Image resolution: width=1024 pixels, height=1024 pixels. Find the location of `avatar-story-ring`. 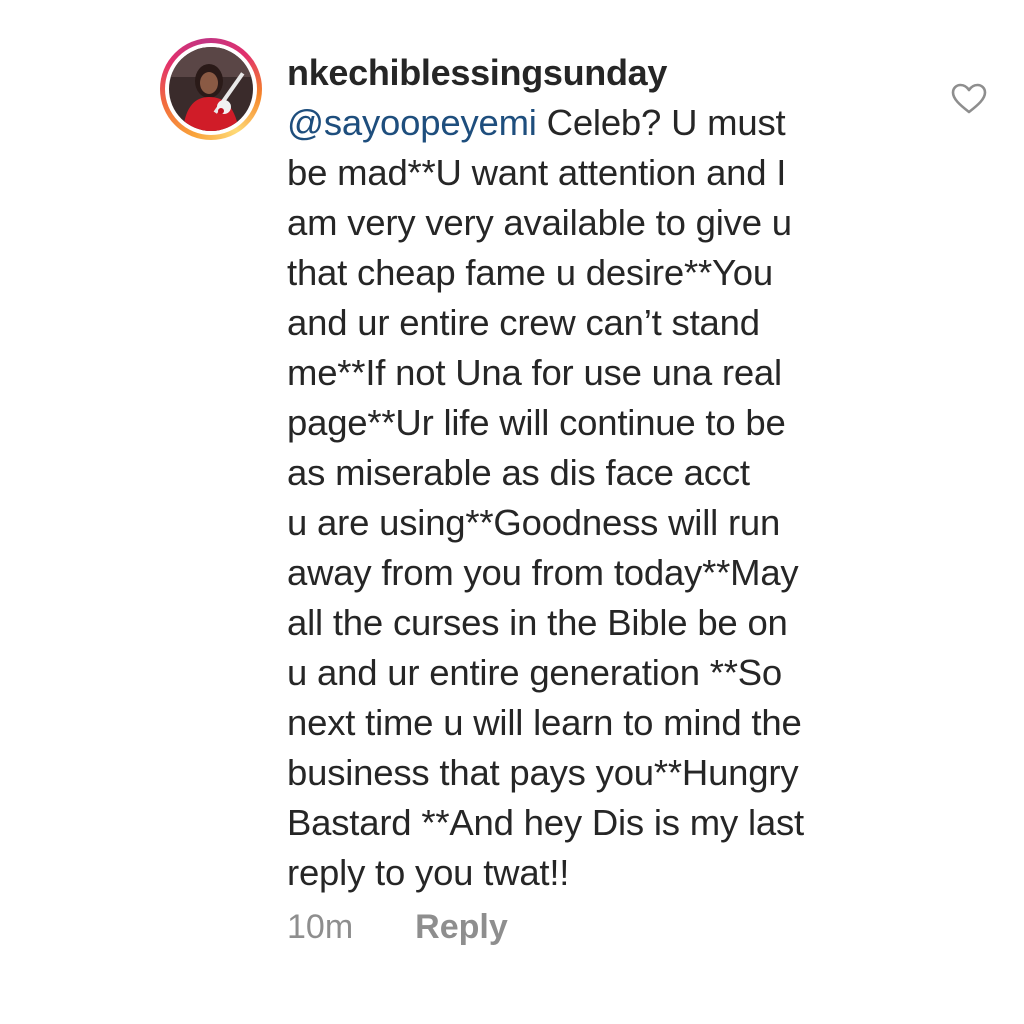

avatar-story-ring is located at coordinates (211, 89).